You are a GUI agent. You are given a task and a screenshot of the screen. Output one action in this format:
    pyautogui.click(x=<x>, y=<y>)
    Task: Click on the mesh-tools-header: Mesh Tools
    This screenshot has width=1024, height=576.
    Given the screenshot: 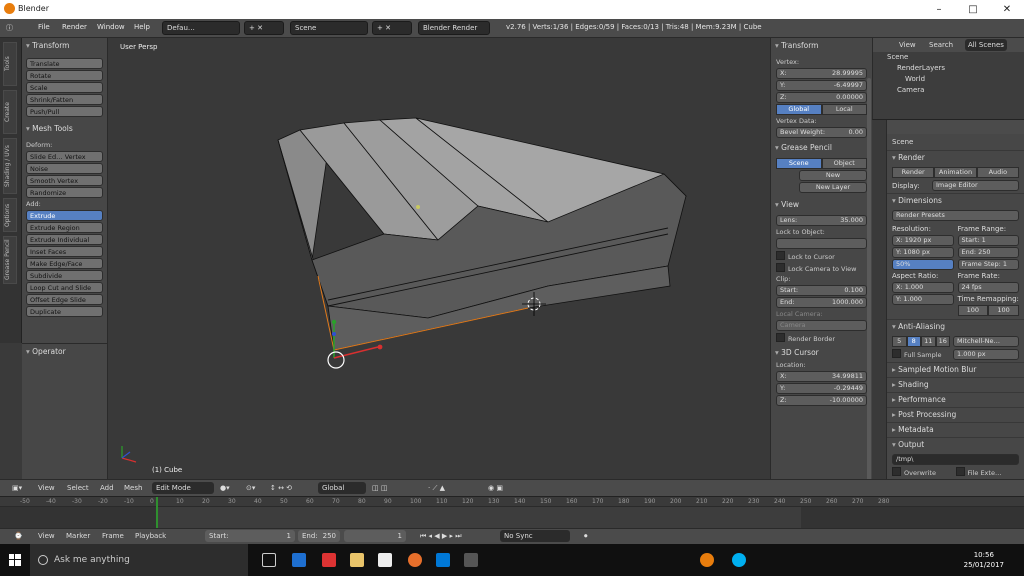 What is the action you would take?
    pyautogui.click(x=64, y=129)
    